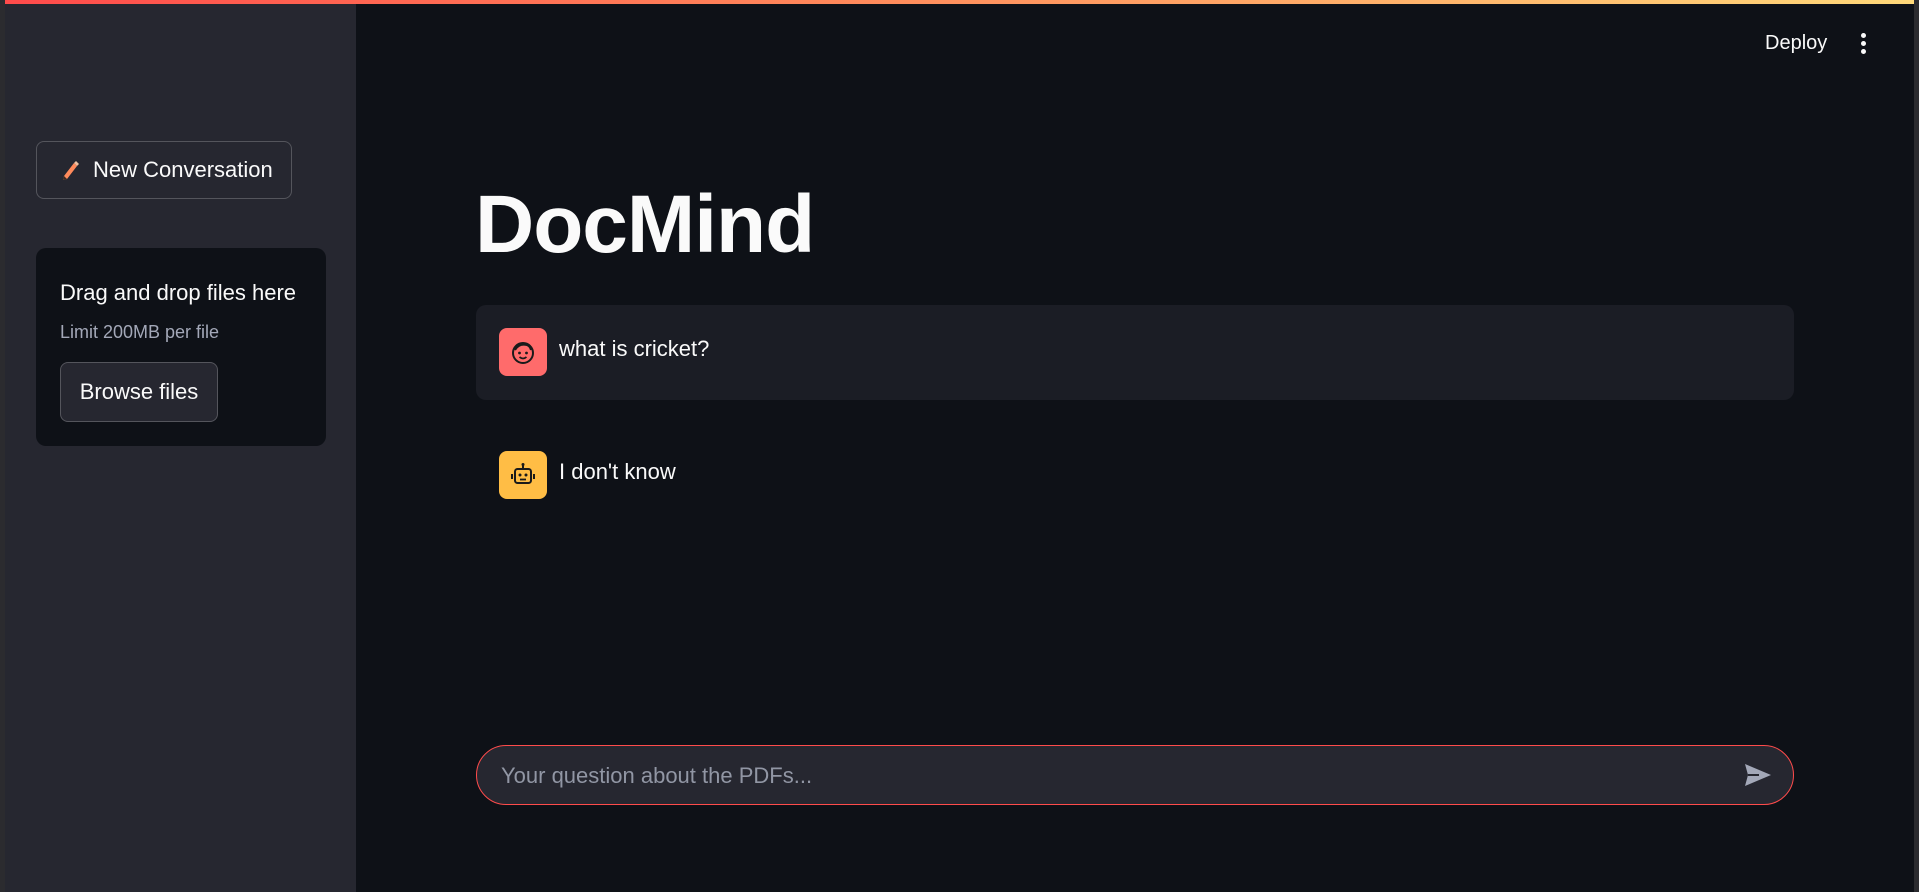 The width and height of the screenshot is (1919, 892). Describe the element at coordinates (139, 392) in the screenshot. I see `browse-files-button: Browse files` at that location.